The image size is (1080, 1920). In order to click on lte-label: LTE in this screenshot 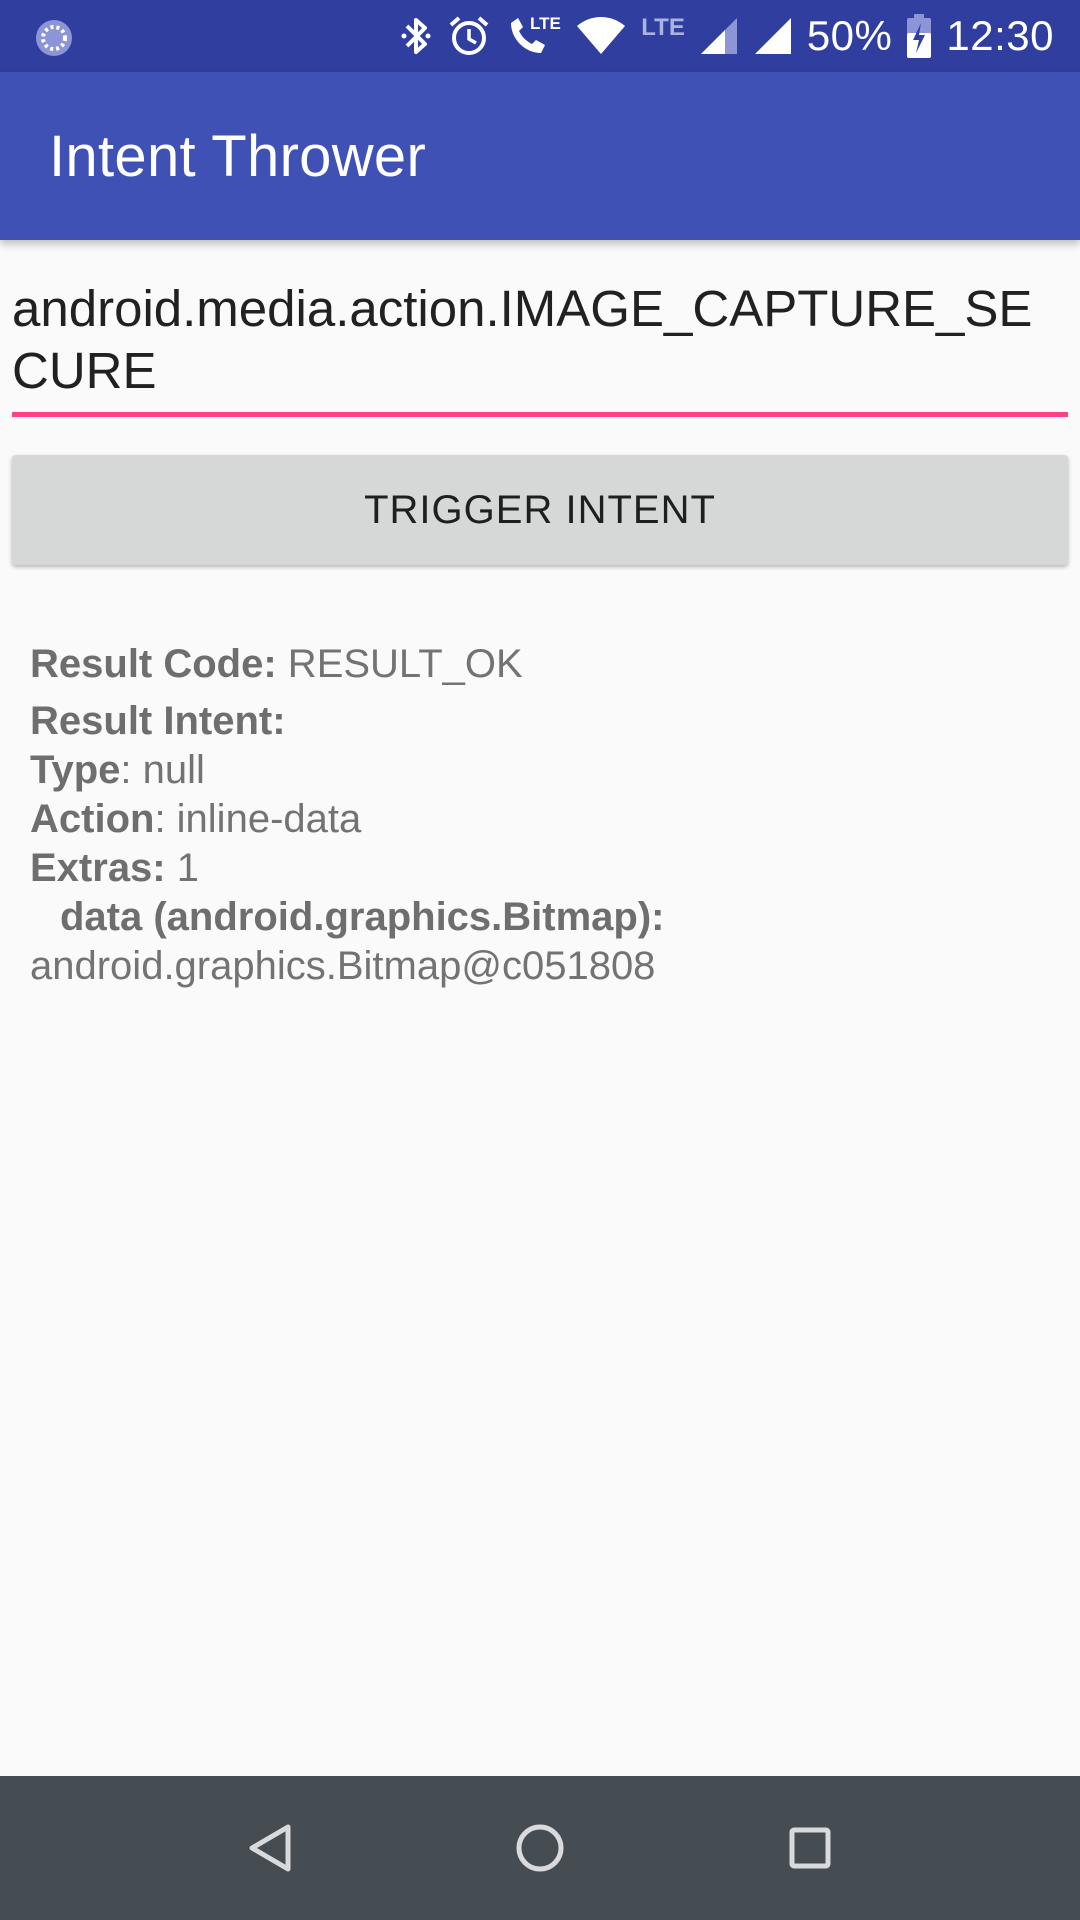, I will do `click(663, 27)`.